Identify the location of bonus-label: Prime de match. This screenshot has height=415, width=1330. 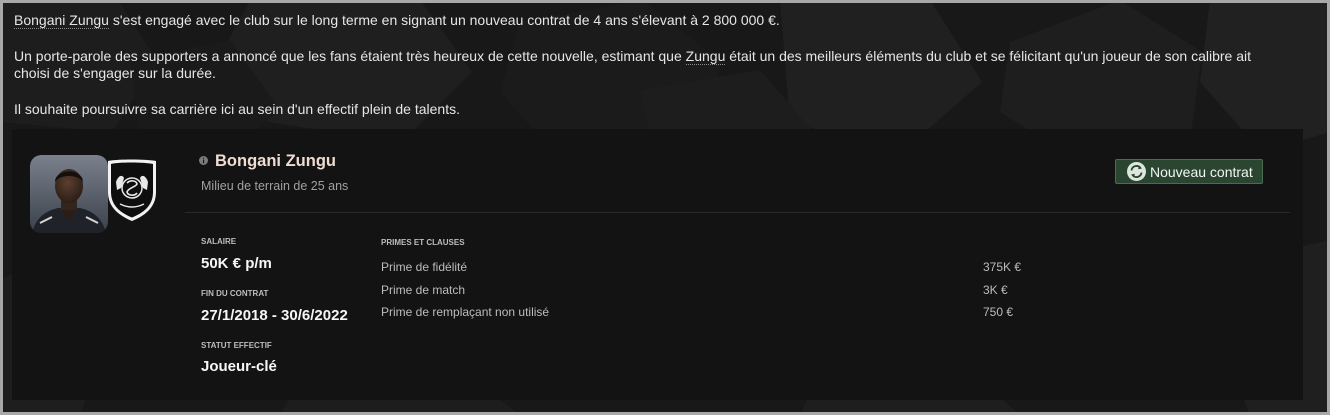
(423, 289).